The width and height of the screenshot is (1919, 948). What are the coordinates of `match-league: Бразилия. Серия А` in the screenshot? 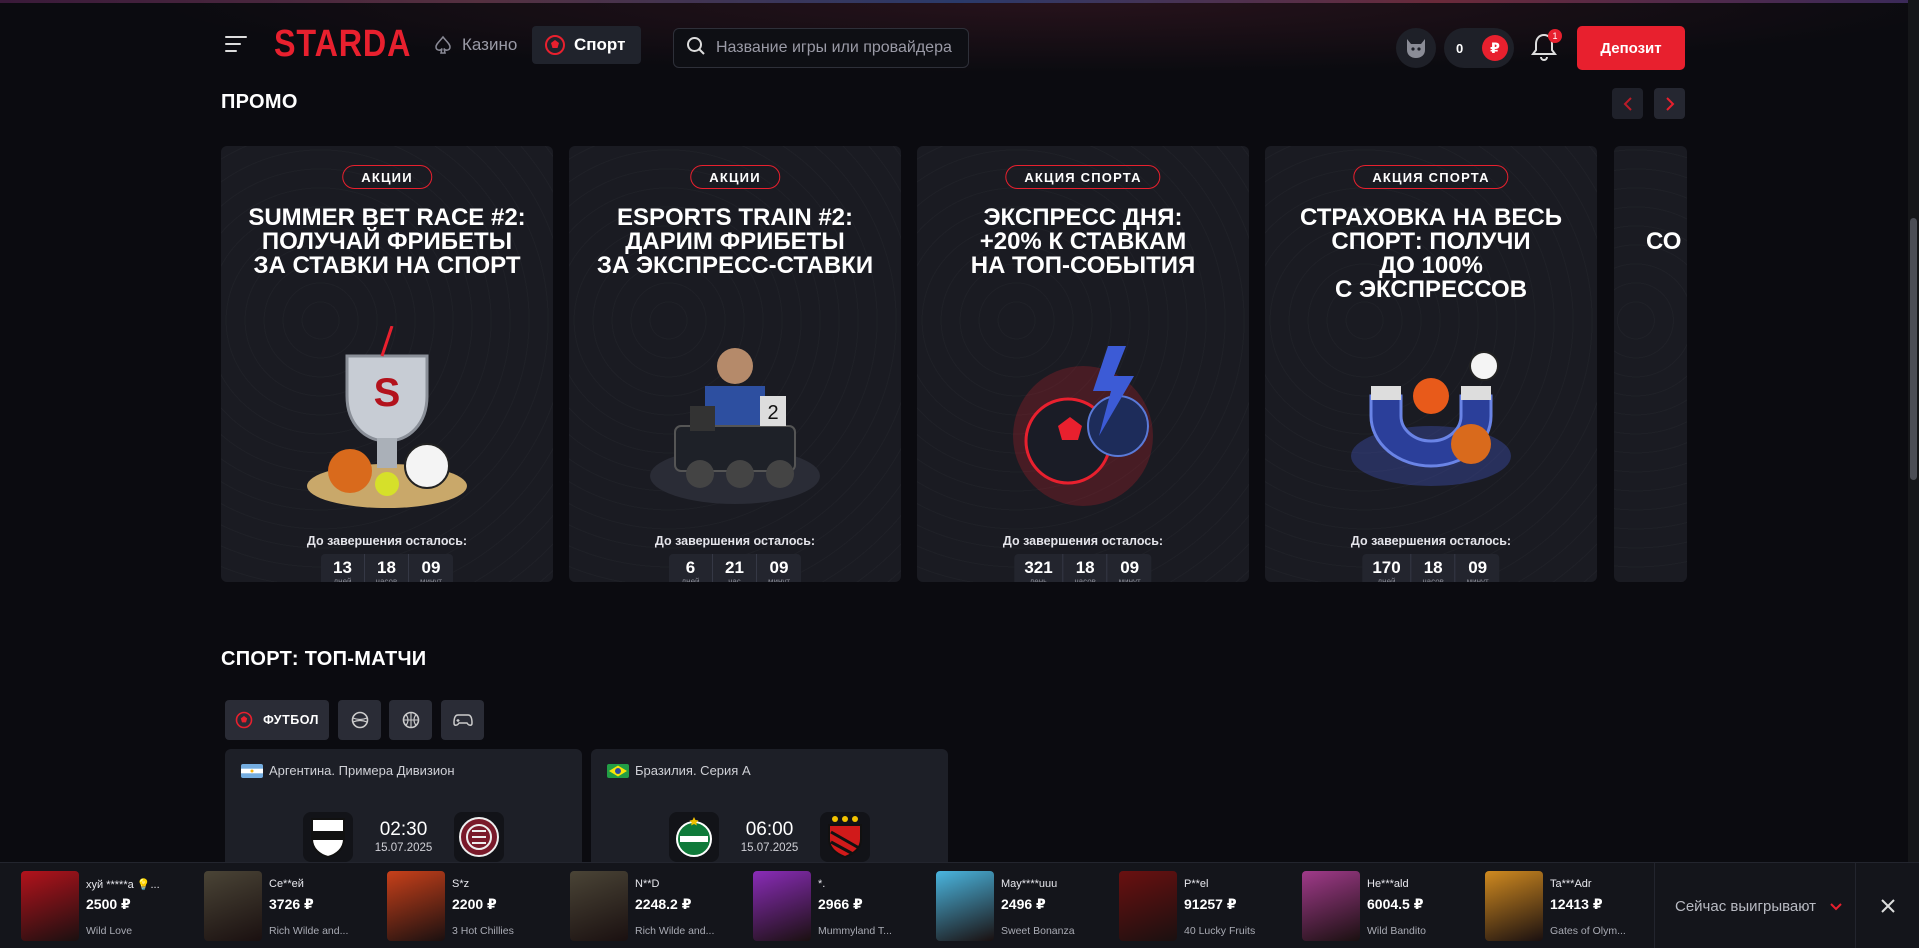 It's located at (679, 770).